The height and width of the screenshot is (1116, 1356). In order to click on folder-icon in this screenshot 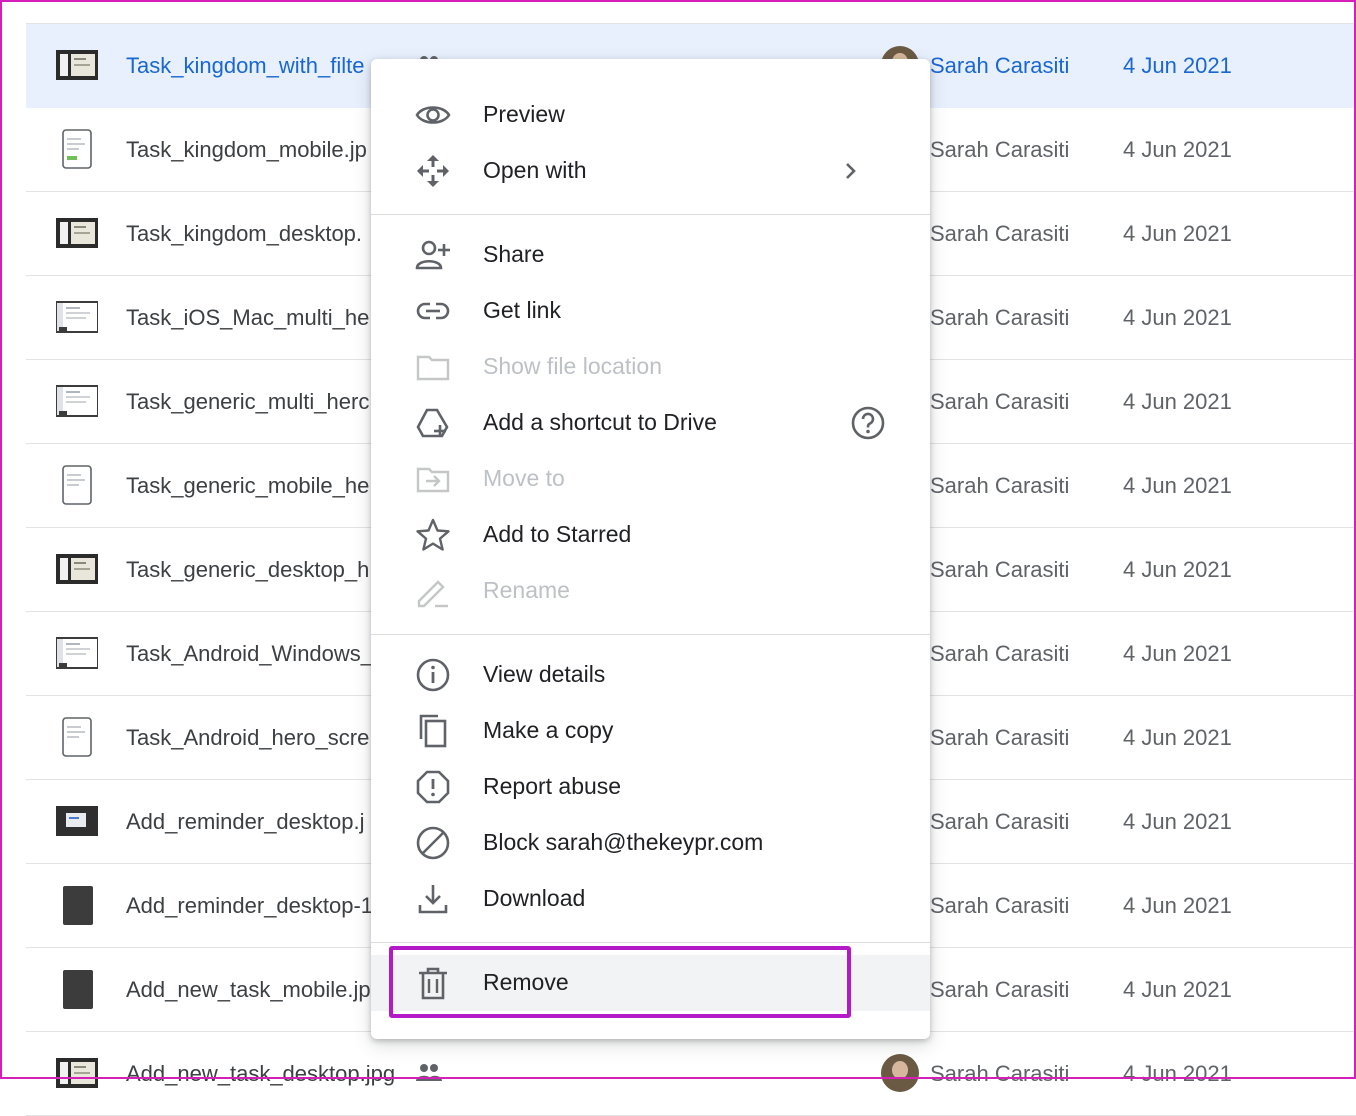, I will do `click(433, 368)`.